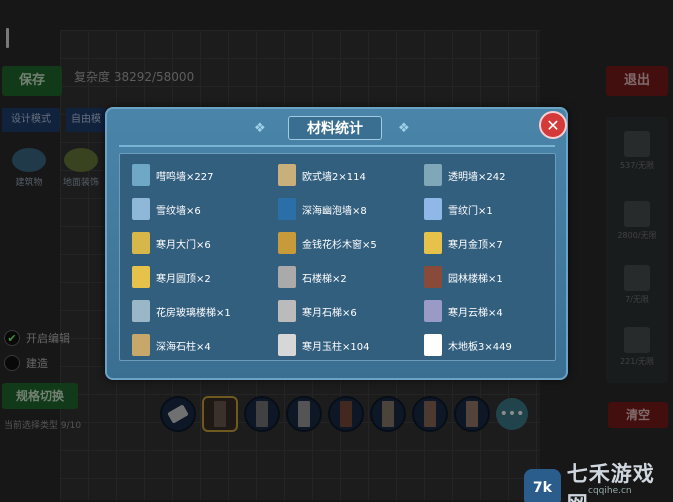  I want to click on material-item: 石楼梯×2, so click(312, 277).